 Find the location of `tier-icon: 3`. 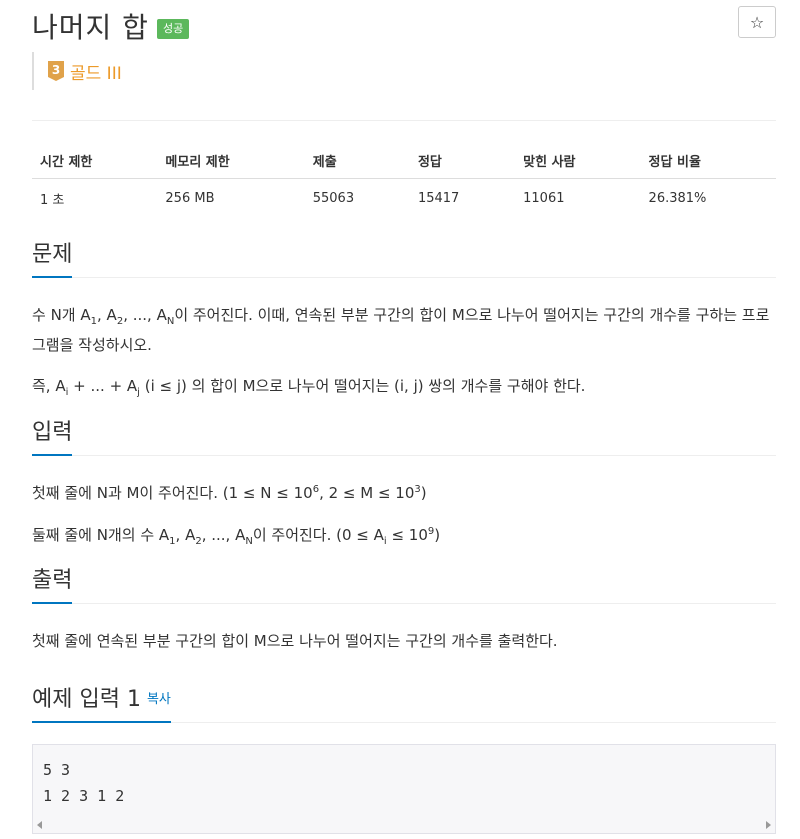

tier-icon: 3 is located at coordinates (56, 71).